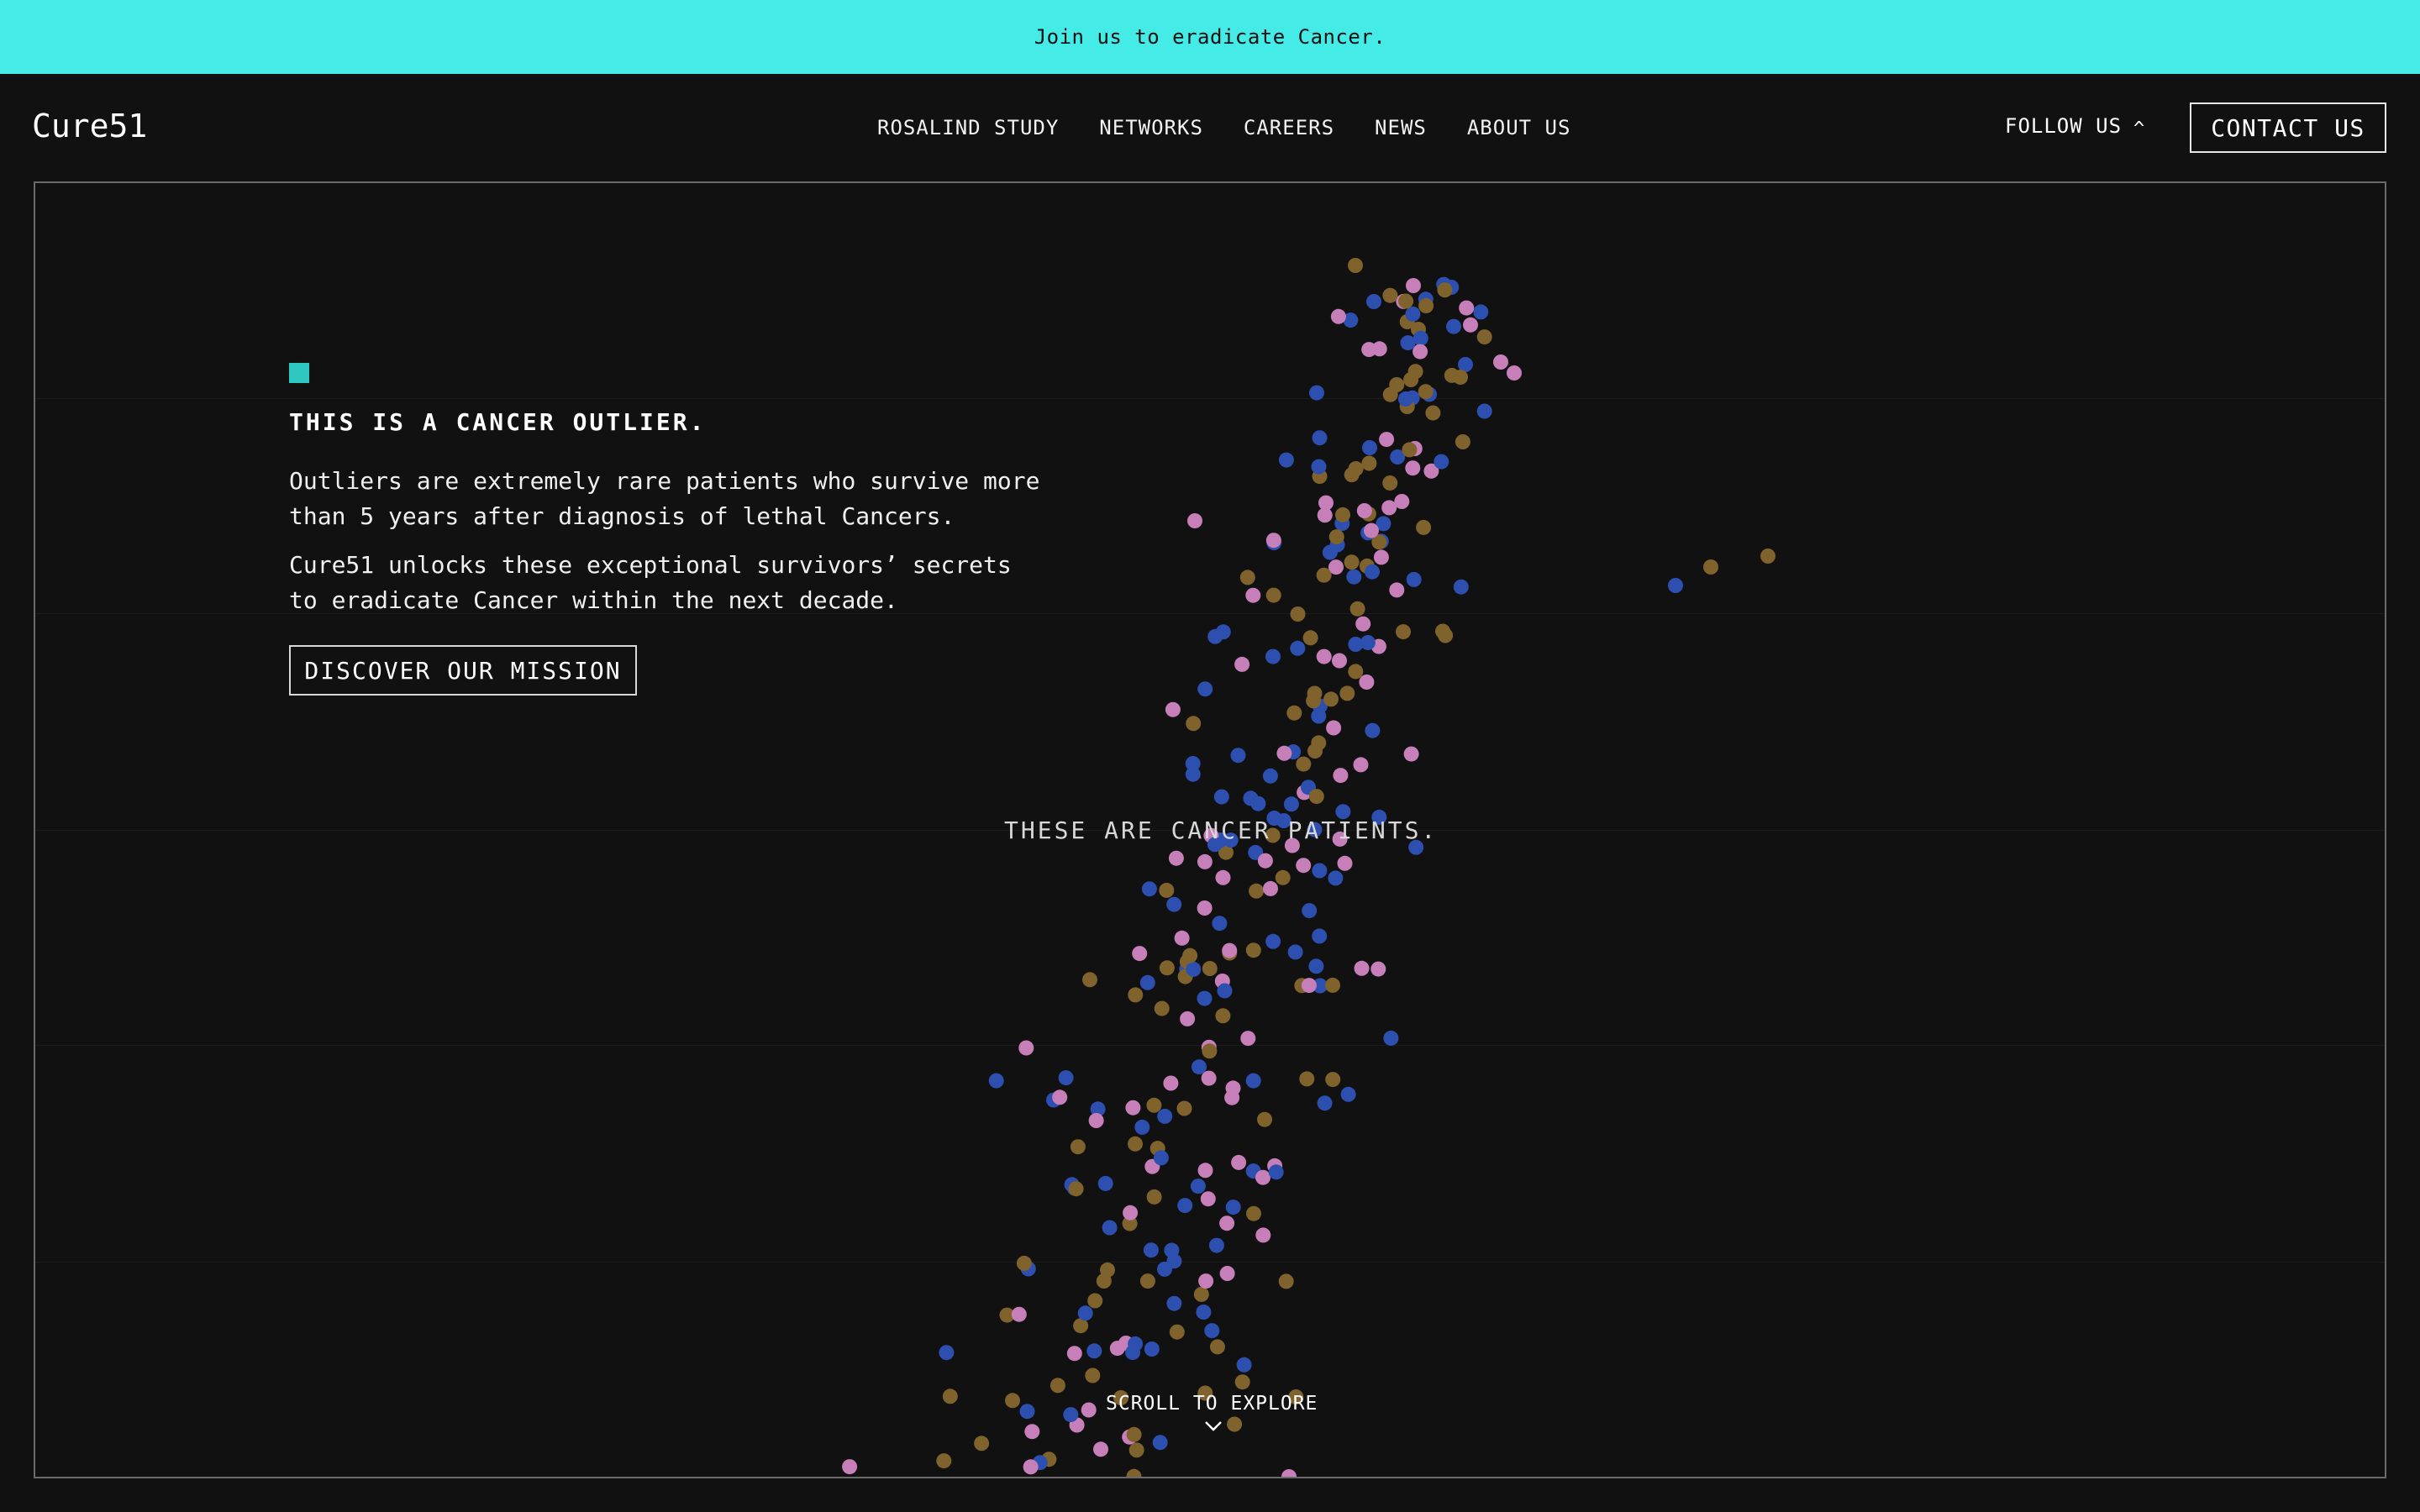  I want to click on nav-item-about-us: ABOUT US, so click(1519, 127).